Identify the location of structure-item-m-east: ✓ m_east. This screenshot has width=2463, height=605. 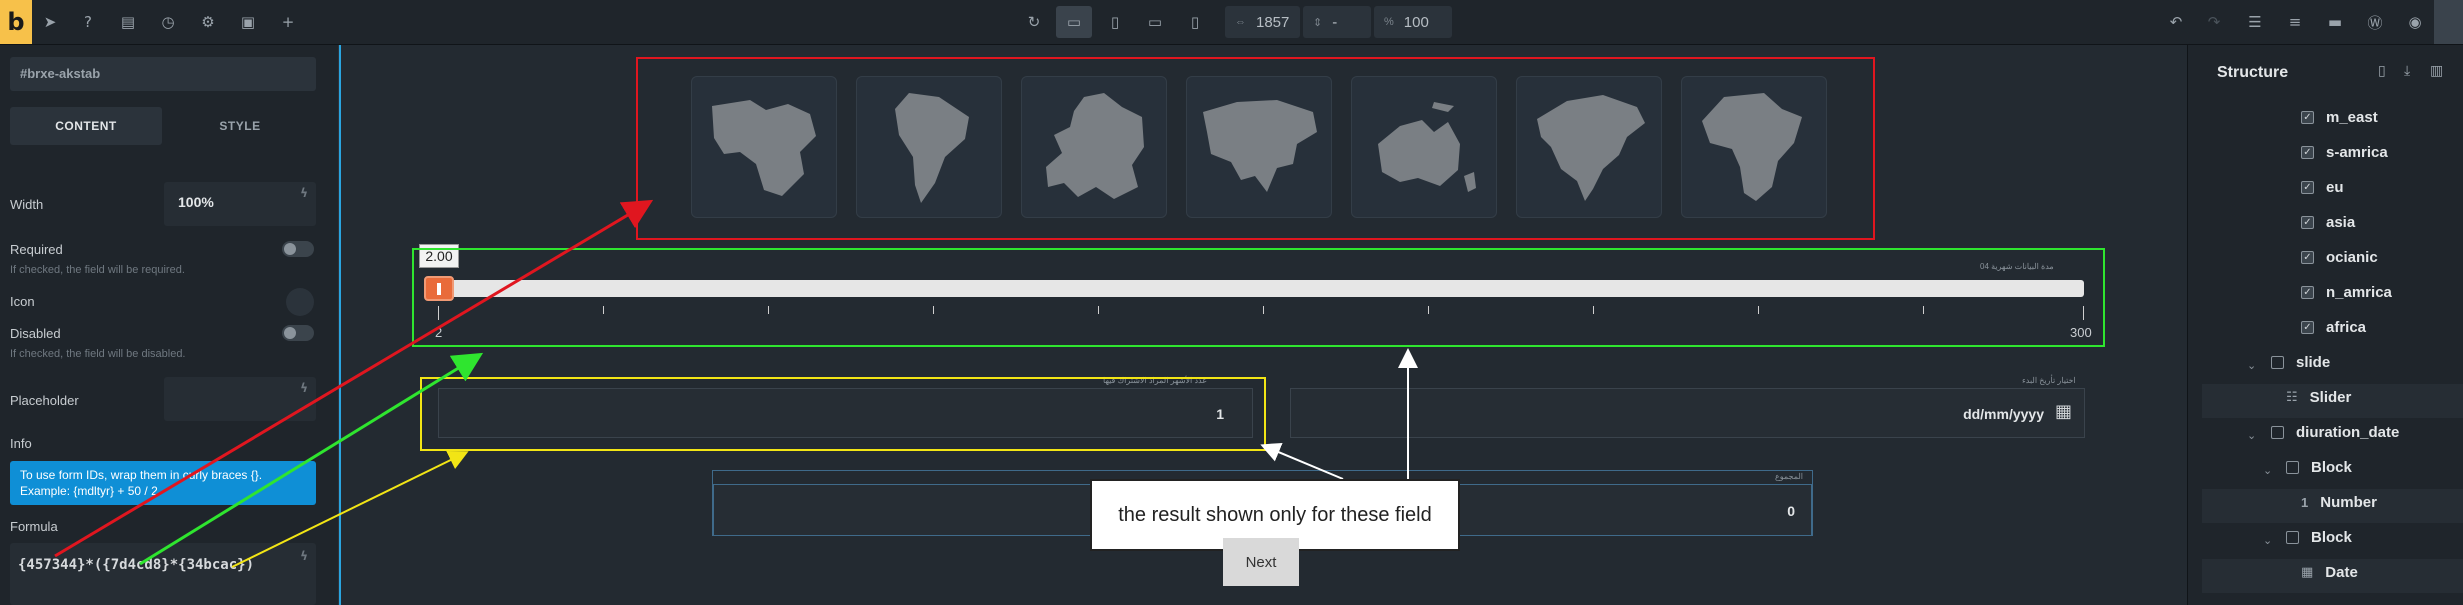
(2339, 117).